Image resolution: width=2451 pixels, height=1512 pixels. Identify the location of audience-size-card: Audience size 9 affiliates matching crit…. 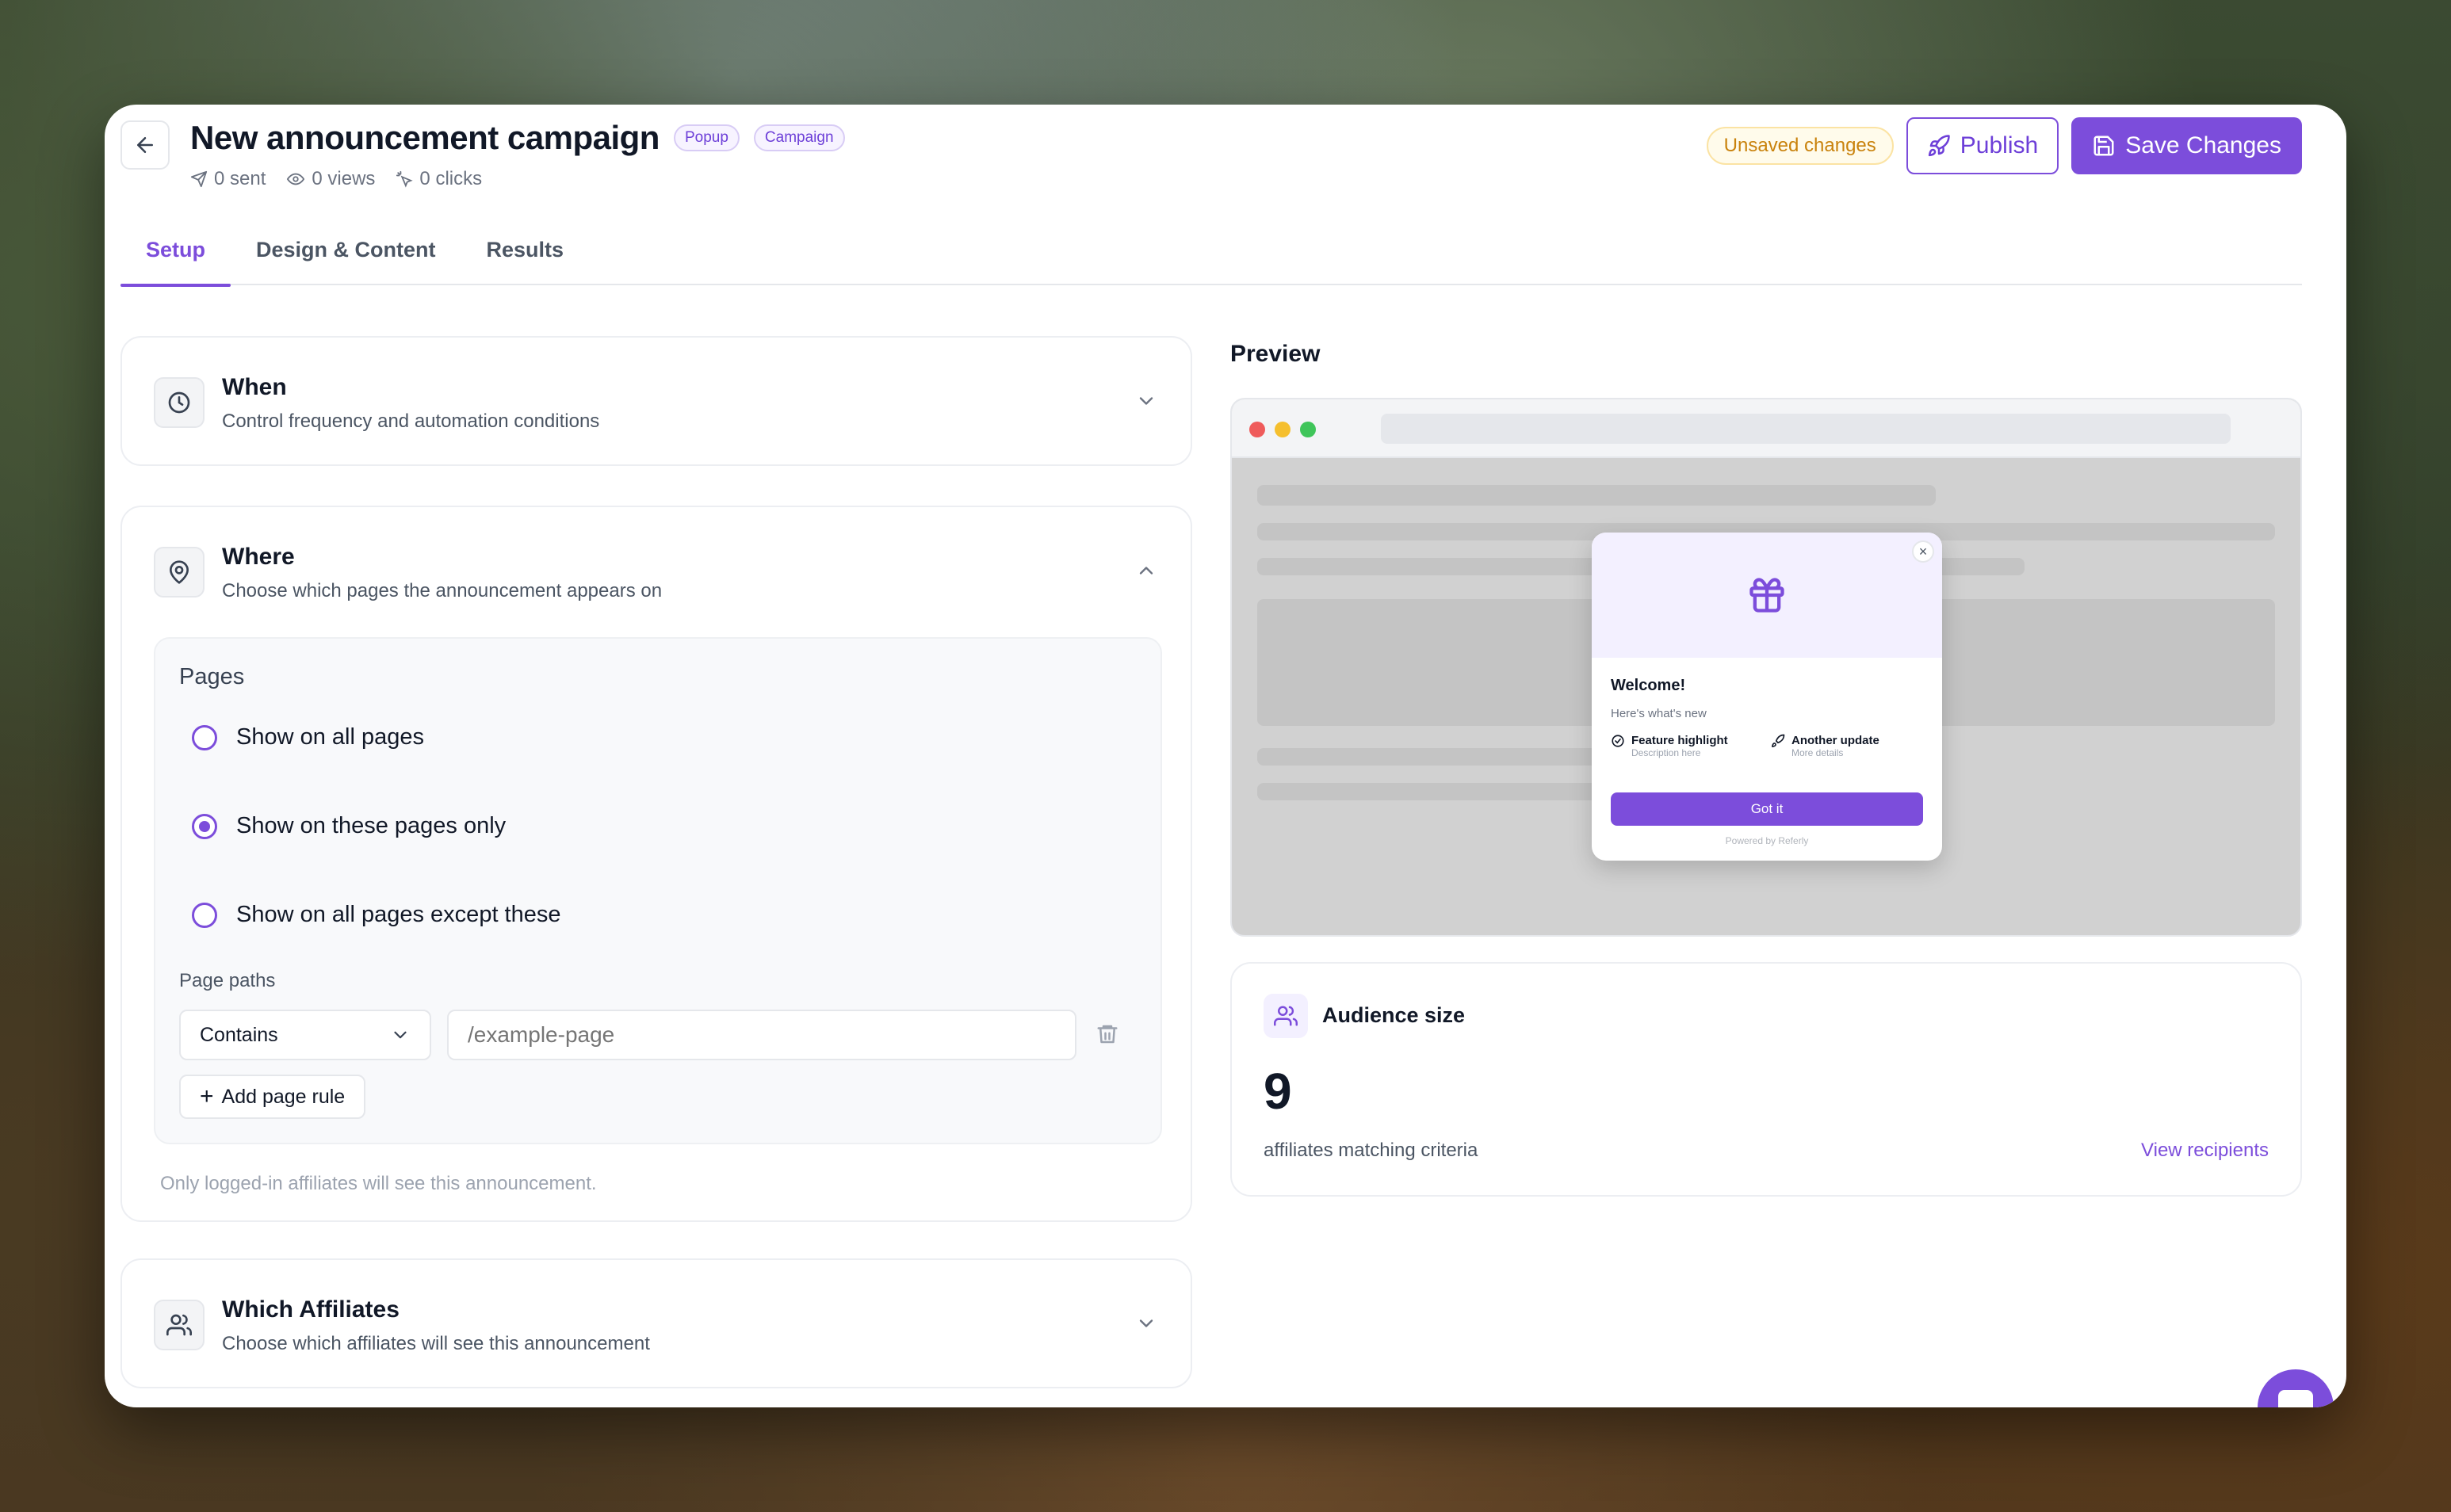
(1766, 1079).